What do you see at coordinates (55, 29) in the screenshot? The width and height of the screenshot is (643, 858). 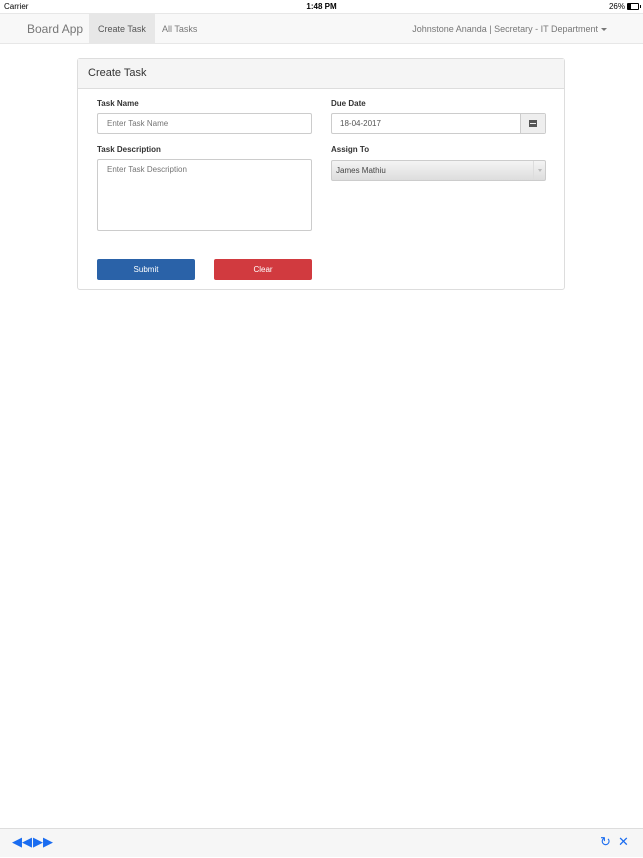 I see `brand-link: Board App` at bounding box center [55, 29].